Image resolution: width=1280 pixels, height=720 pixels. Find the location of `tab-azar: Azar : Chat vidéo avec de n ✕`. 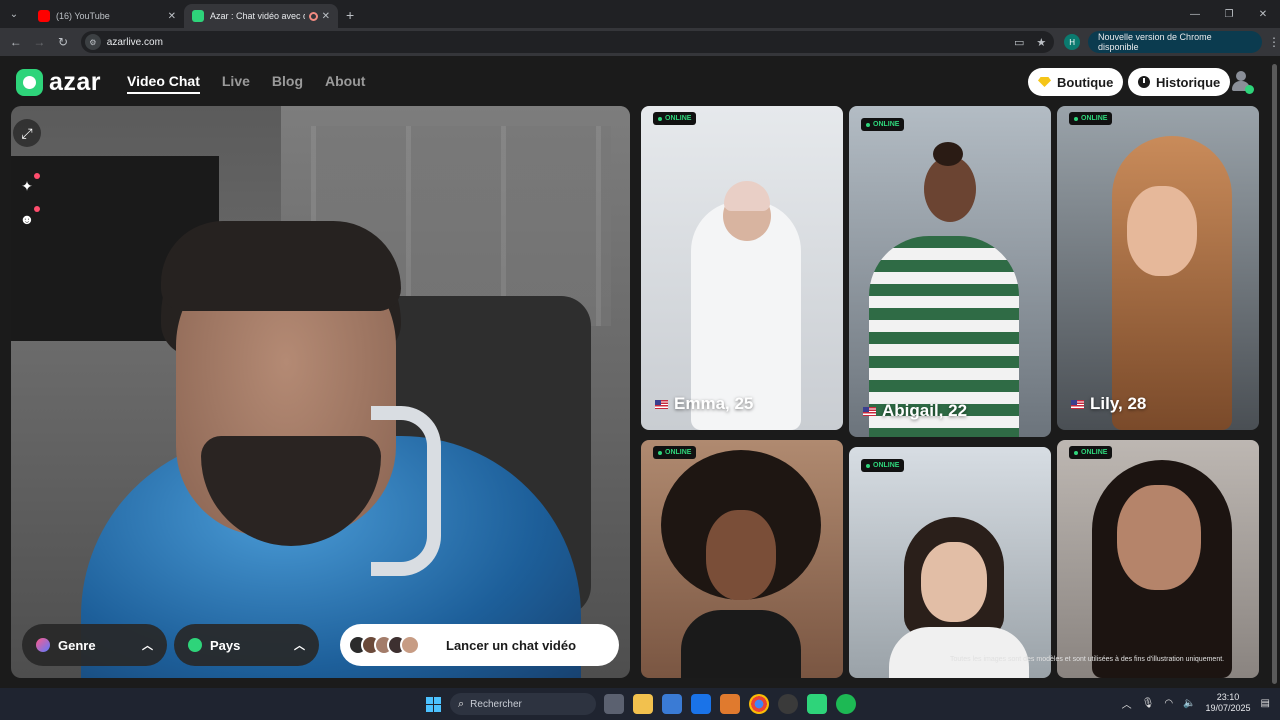

tab-azar: Azar : Chat vidéo avec de n ✕ is located at coordinates (261, 16).